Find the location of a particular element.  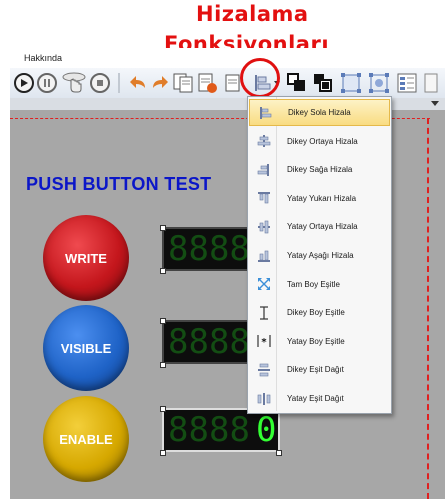

reset-button is located at coordinates (74, 82).